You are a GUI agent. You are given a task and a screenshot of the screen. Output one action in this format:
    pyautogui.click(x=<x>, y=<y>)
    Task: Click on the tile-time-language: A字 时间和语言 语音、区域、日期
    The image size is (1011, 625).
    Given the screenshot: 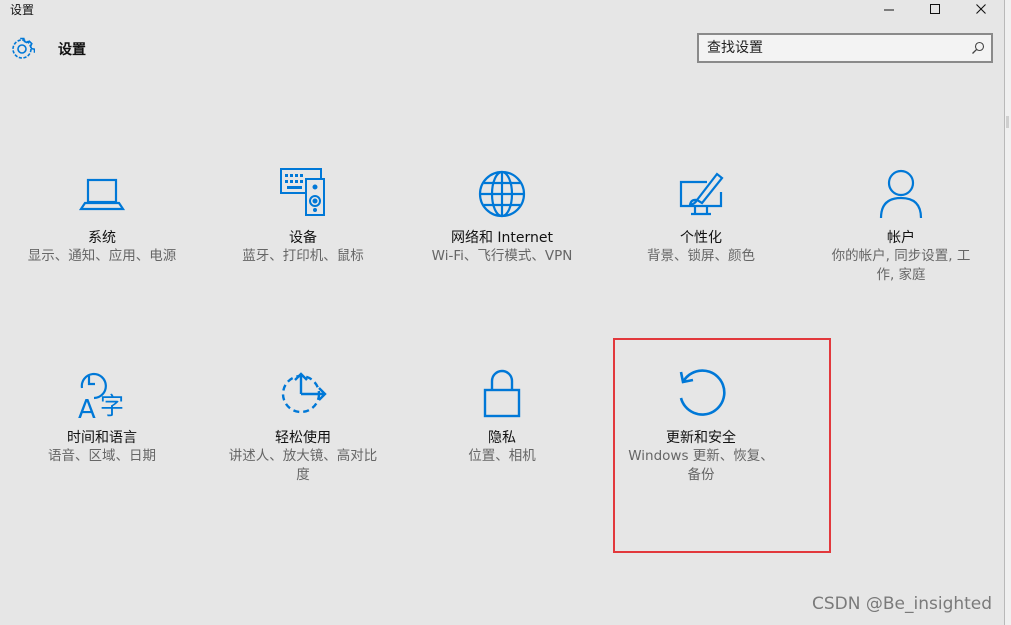 What is the action you would take?
    pyautogui.click(x=102, y=451)
    